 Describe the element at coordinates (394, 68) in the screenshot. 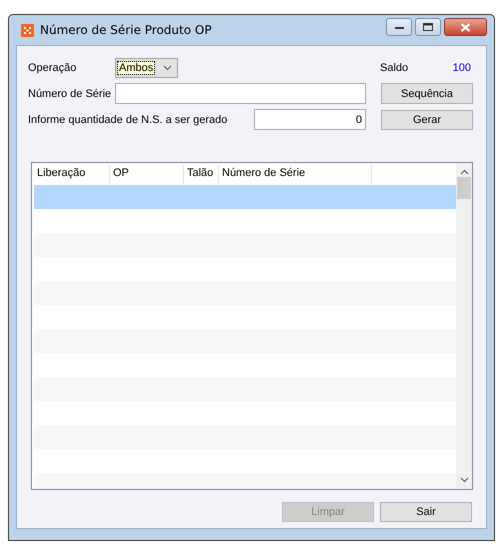

I see `balance-label: Saldo` at that location.